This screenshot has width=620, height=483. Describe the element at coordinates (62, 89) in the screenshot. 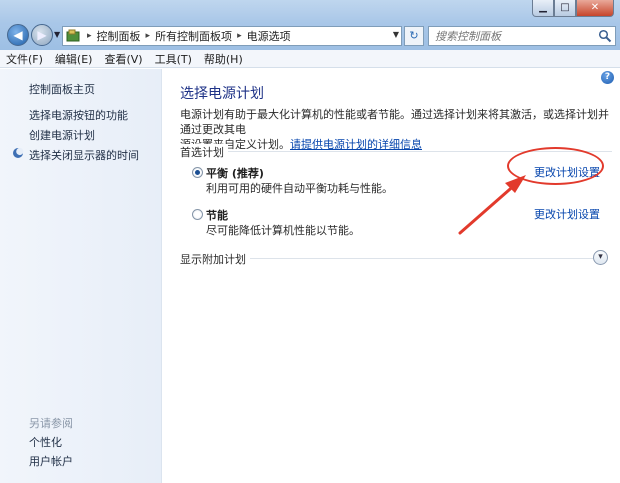

I see `sidebar-item-control-panel-home: 控制面板主页` at that location.